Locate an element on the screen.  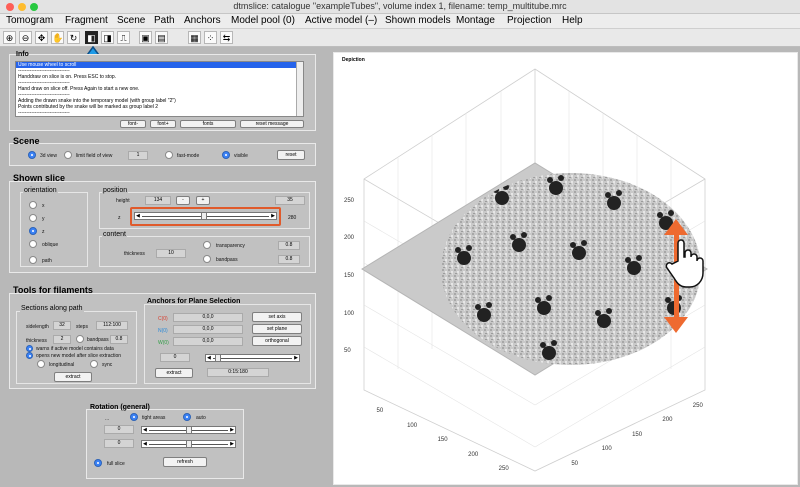
rotation-value-1: 0 is located at coordinates (119, 429).